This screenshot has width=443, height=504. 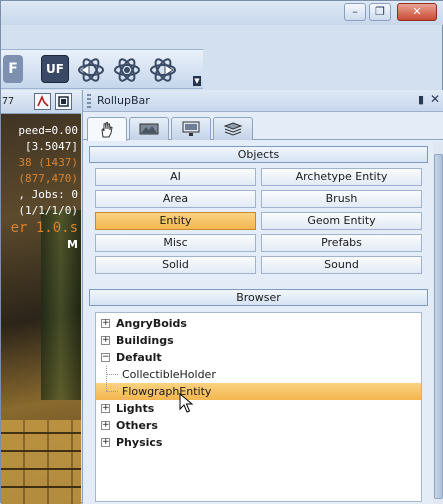 What do you see at coordinates (380, 12) in the screenshot?
I see `restore-button: ❐` at bounding box center [380, 12].